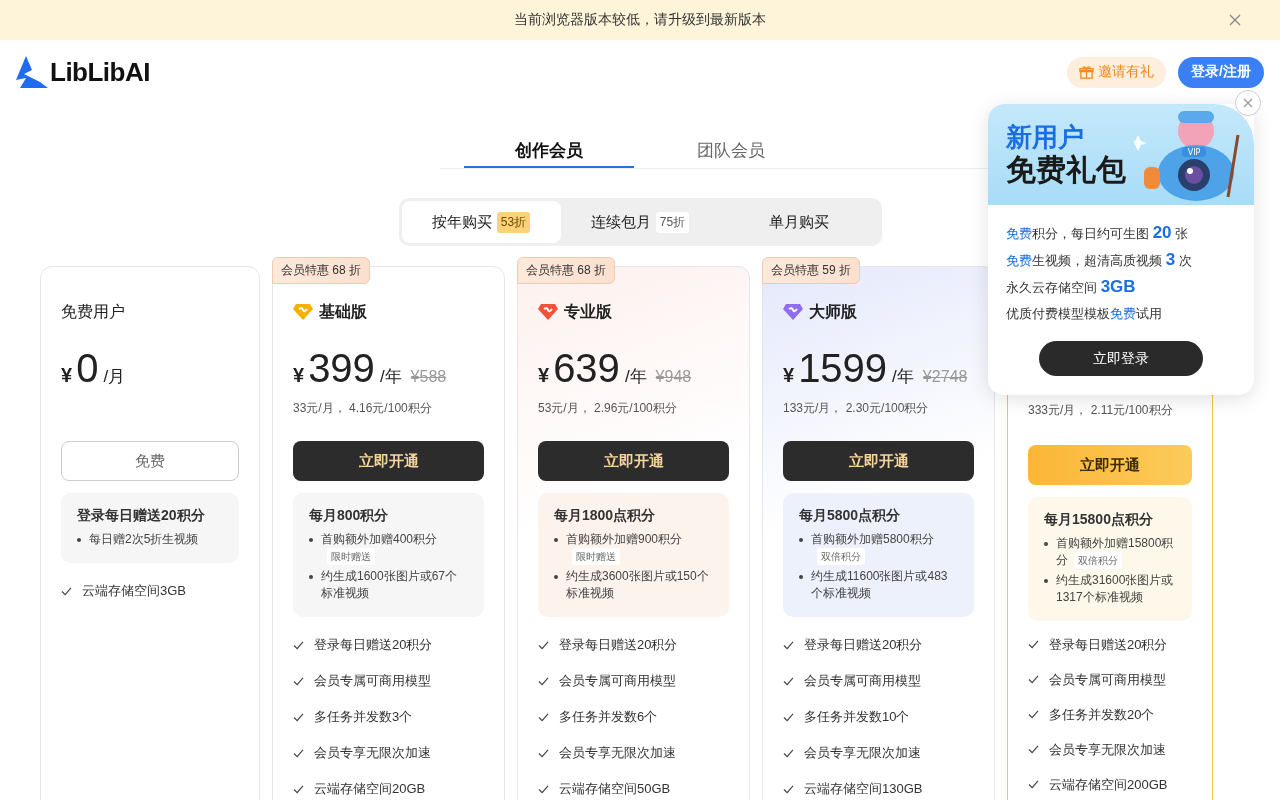  Describe the element at coordinates (1099, 520) in the screenshot. I see `points-title: 每月15800点积分` at that location.